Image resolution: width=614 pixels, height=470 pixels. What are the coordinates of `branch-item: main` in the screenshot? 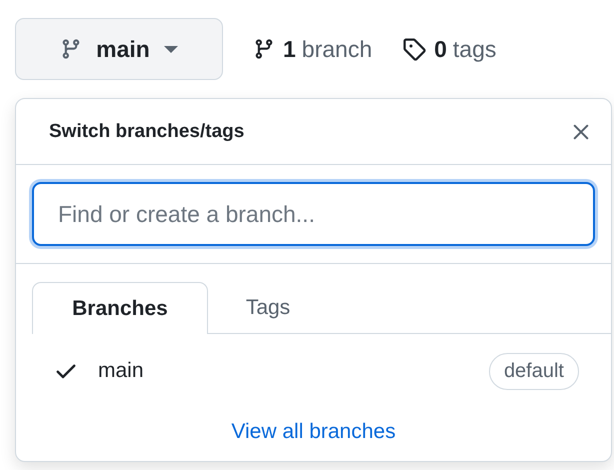 It's located at (283, 371).